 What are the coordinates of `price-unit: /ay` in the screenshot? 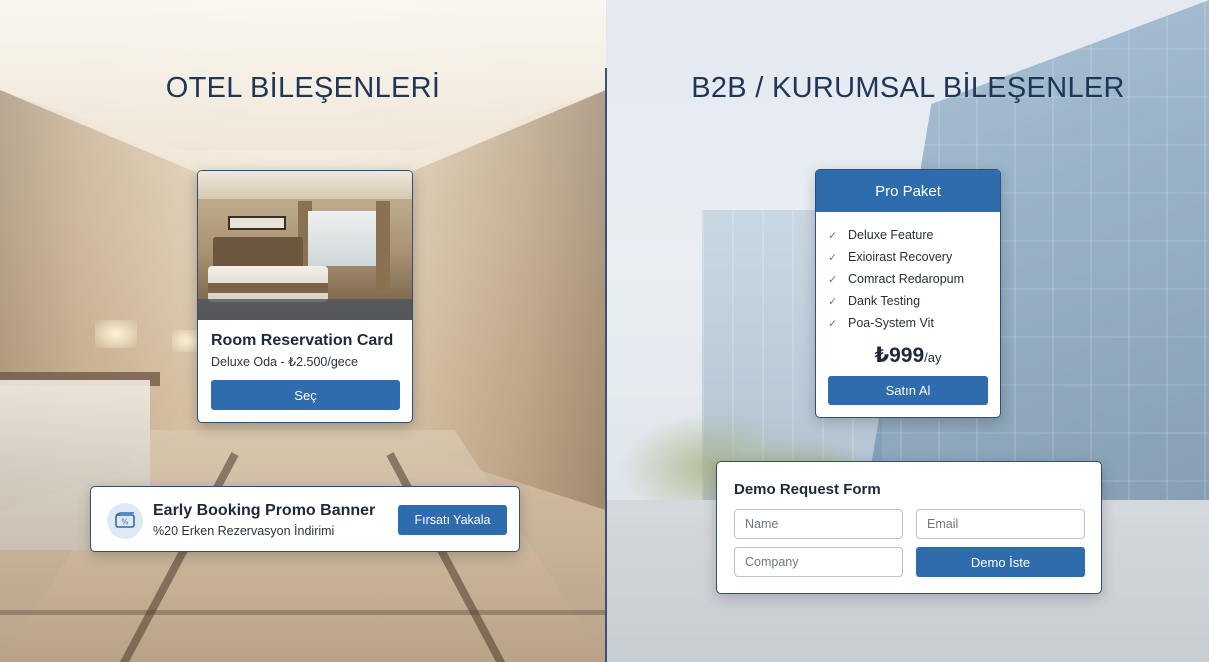 It's located at (933, 357).